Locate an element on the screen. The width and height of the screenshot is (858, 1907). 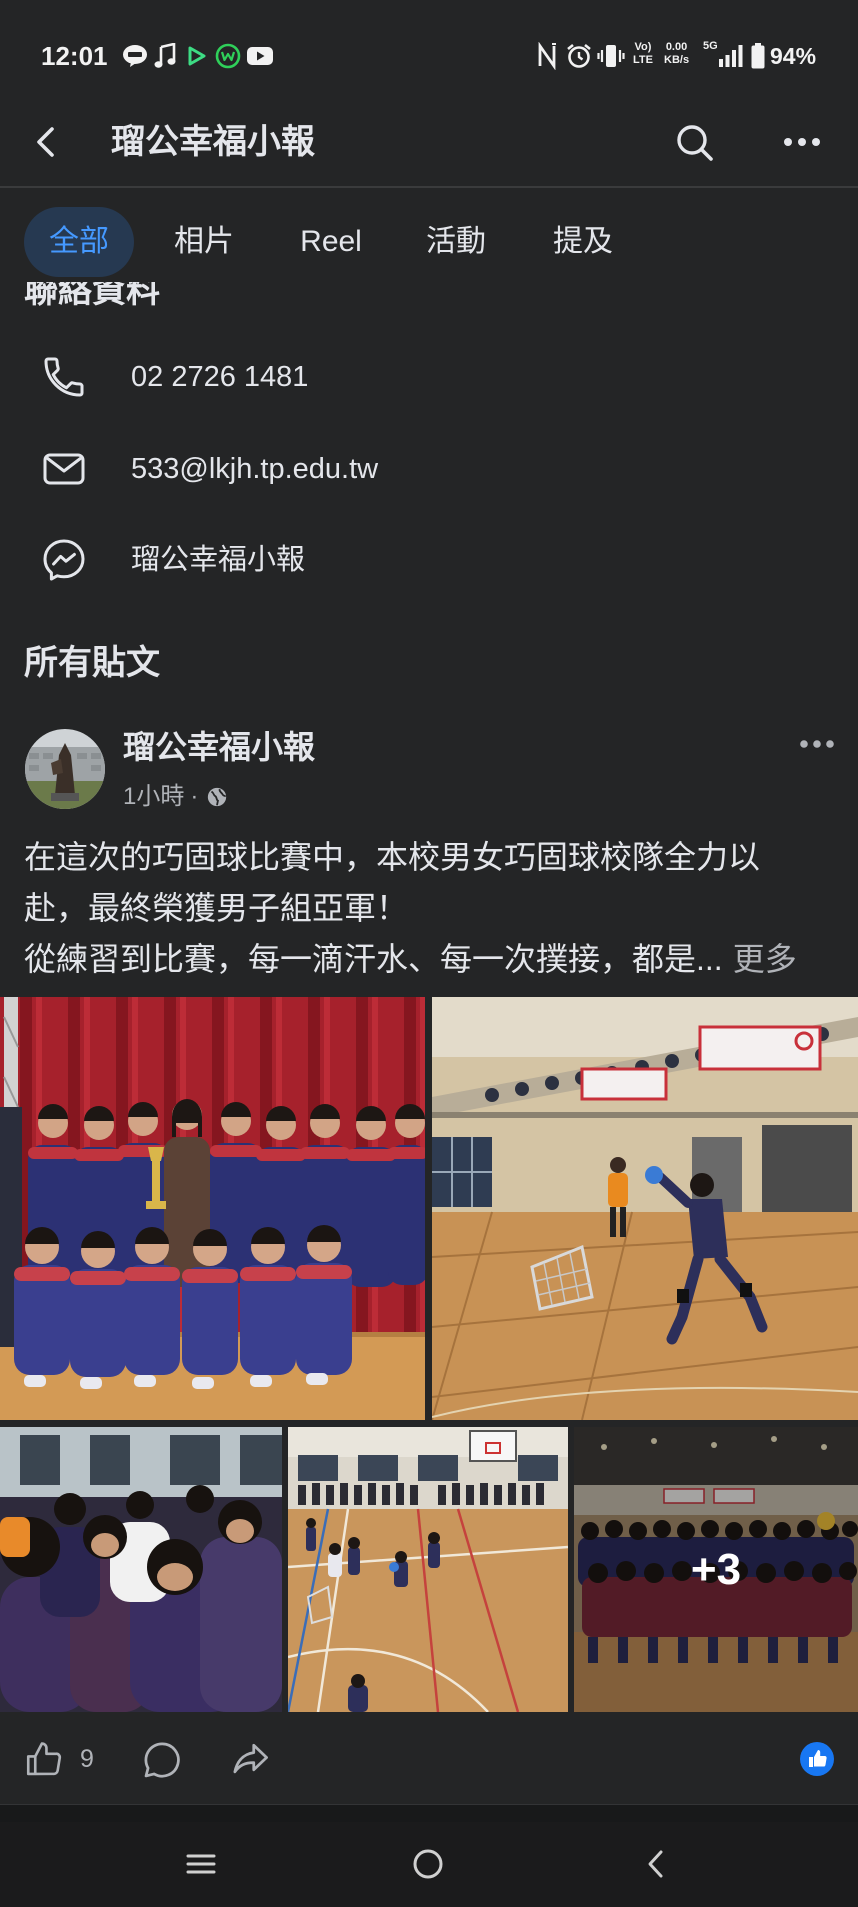
see-more-link: 更多 is located at coordinates (765, 959).